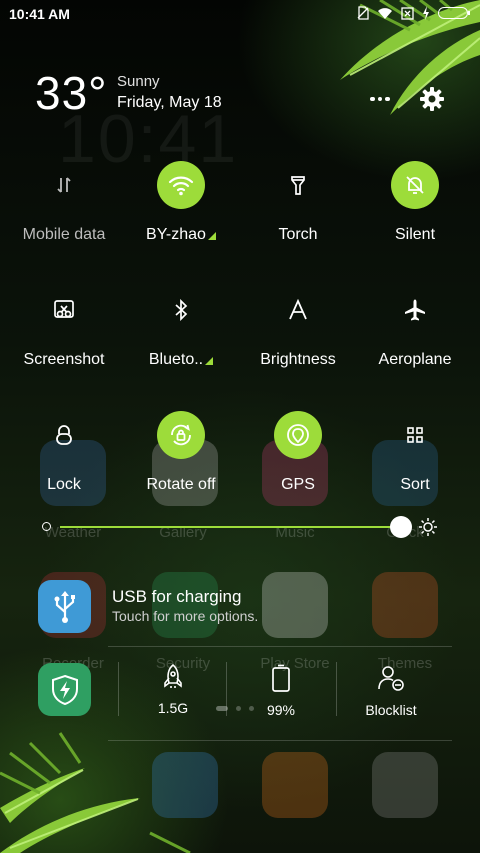 The height and width of the screenshot is (853, 480). Describe the element at coordinates (235, 708) in the screenshot. I see `page-indicator` at that location.